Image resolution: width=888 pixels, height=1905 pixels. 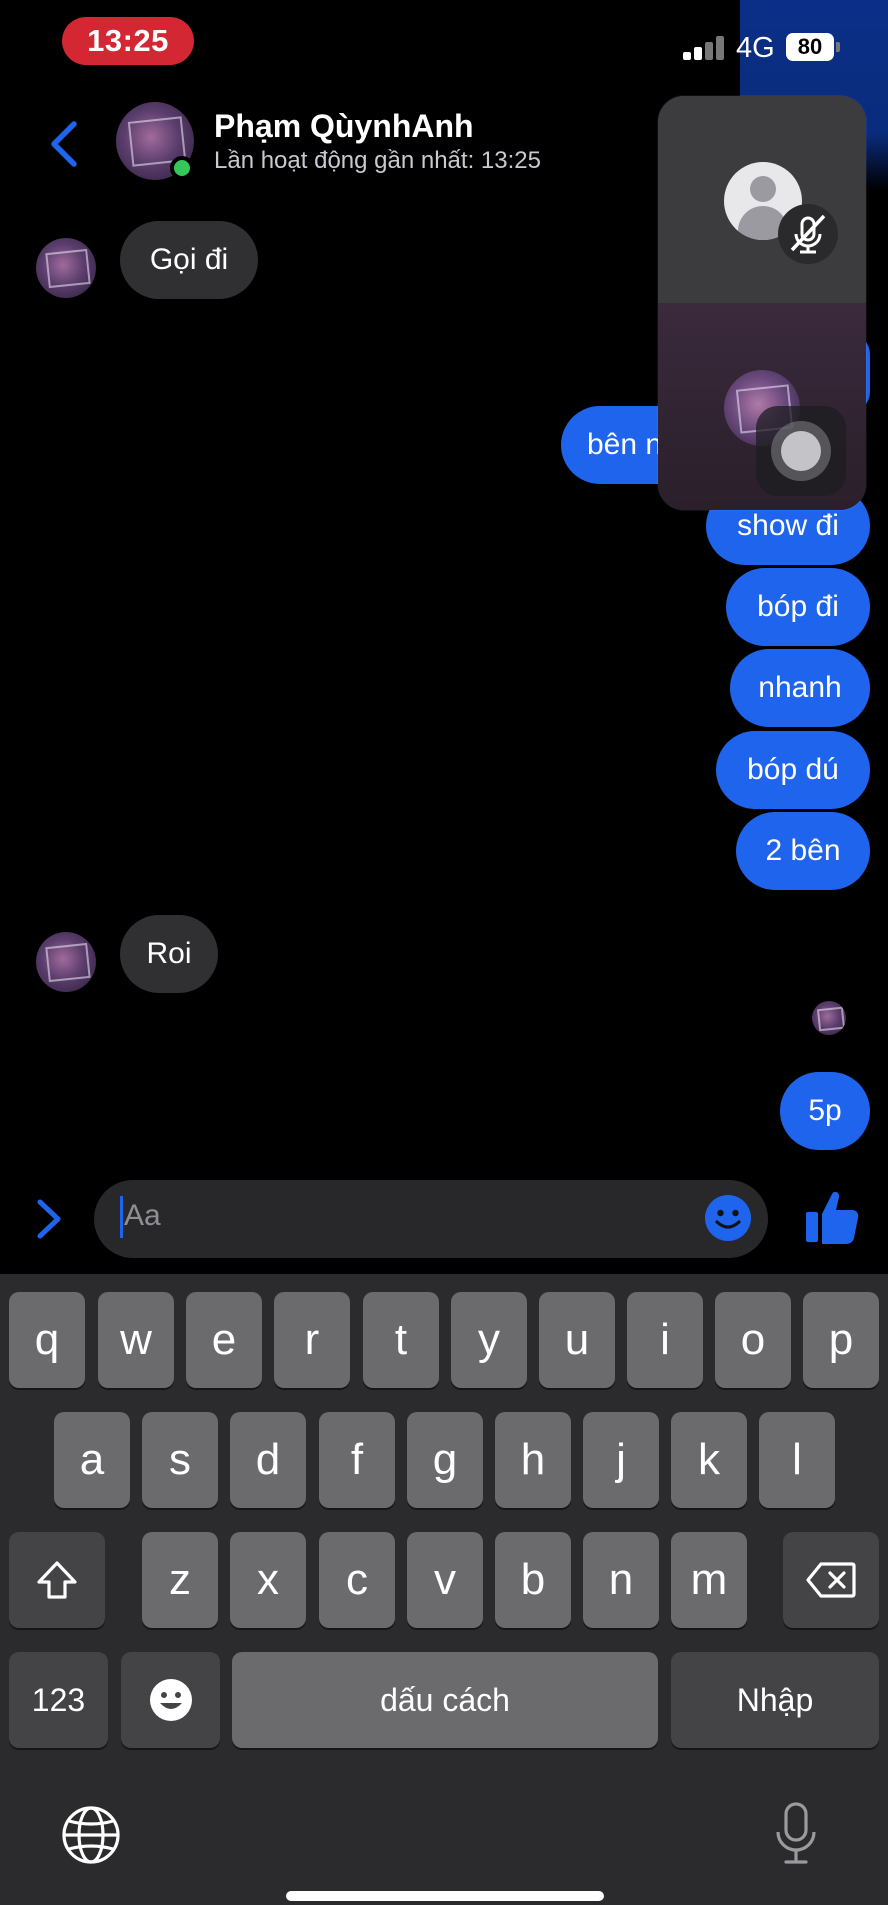 I want to click on seen-receipt-avatar, so click(x=829, y=1018).